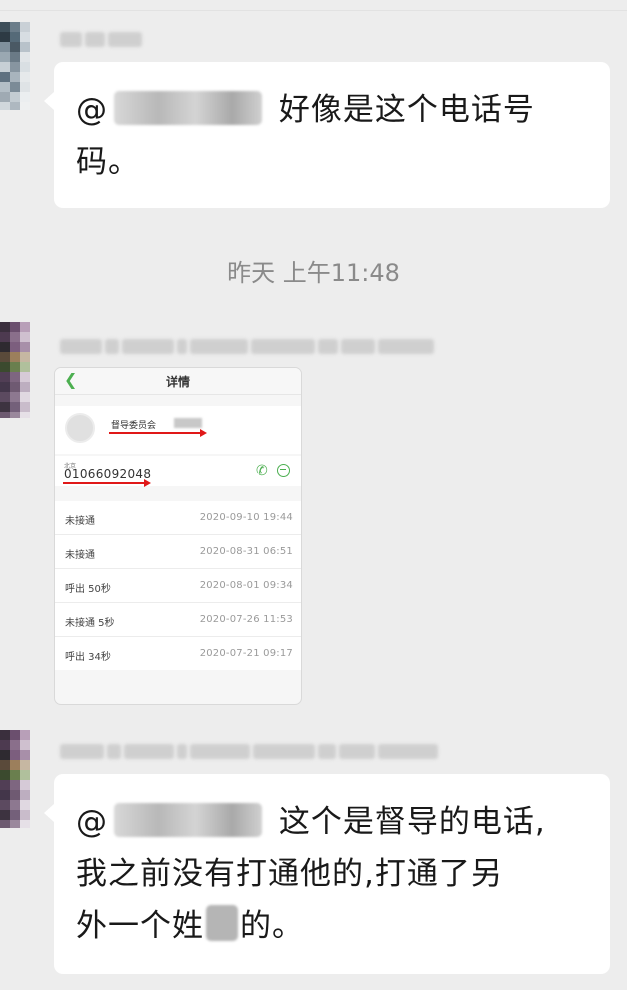 The image size is (627, 990). What do you see at coordinates (140, 926) in the screenshot?
I see `message-line-3-start: 外一个姓` at bounding box center [140, 926].